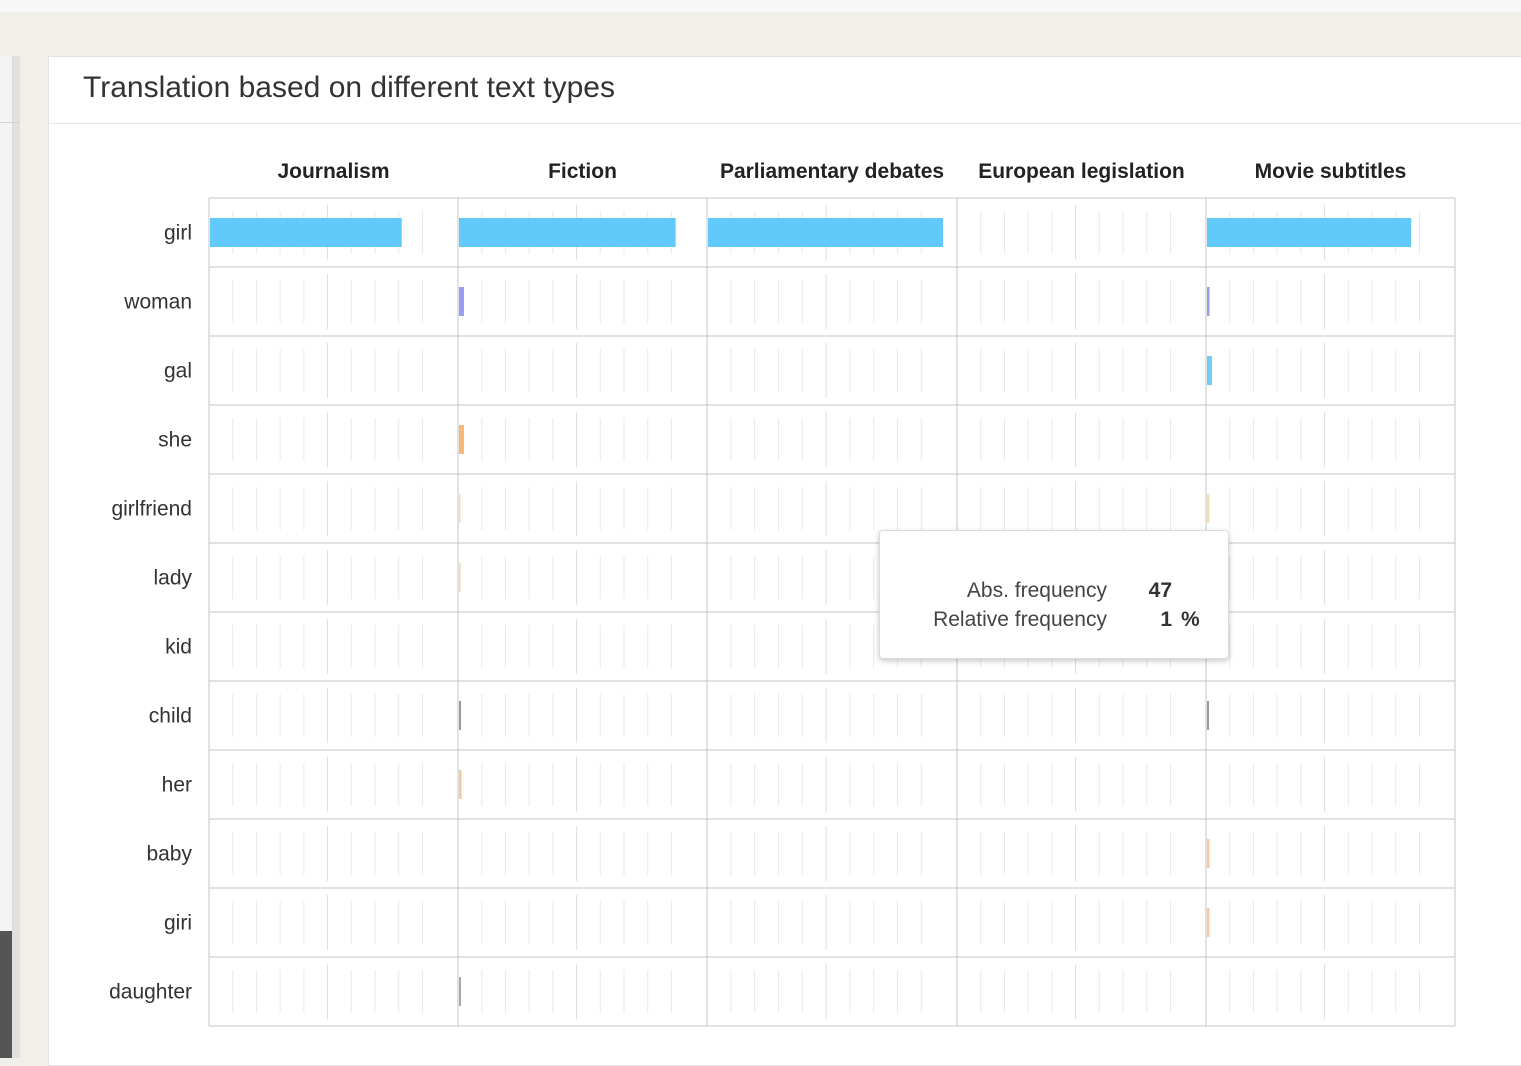 The height and width of the screenshot is (1066, 1521). Describe the element at coordinates (567, 232) in the screenshot. I see `bar-fiction-girl` at that location.